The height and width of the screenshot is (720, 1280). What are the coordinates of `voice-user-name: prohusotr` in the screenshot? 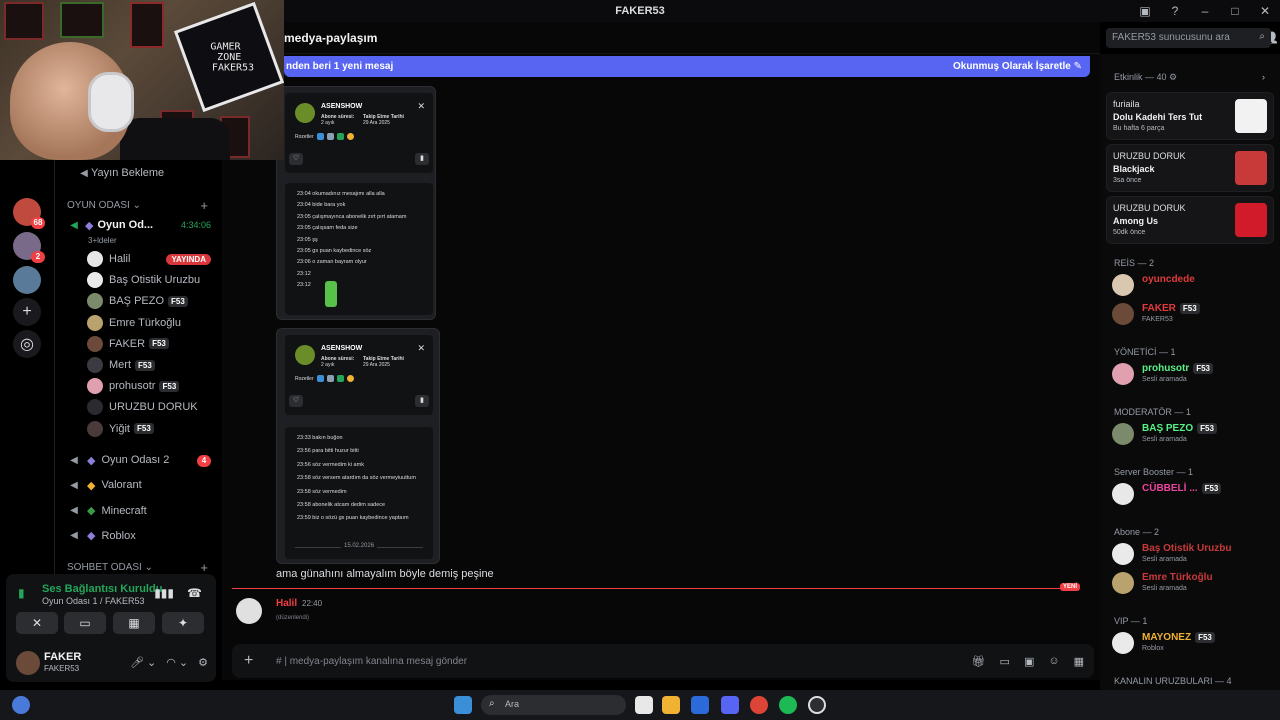 It's located at (132, 386).